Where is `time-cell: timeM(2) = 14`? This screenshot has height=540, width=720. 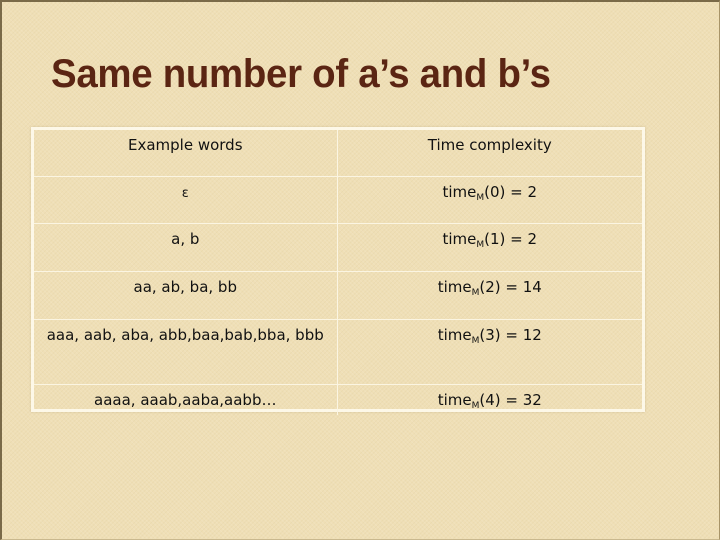
time-cell: timeM(2) = 14 is located at coordinates (489, 295).